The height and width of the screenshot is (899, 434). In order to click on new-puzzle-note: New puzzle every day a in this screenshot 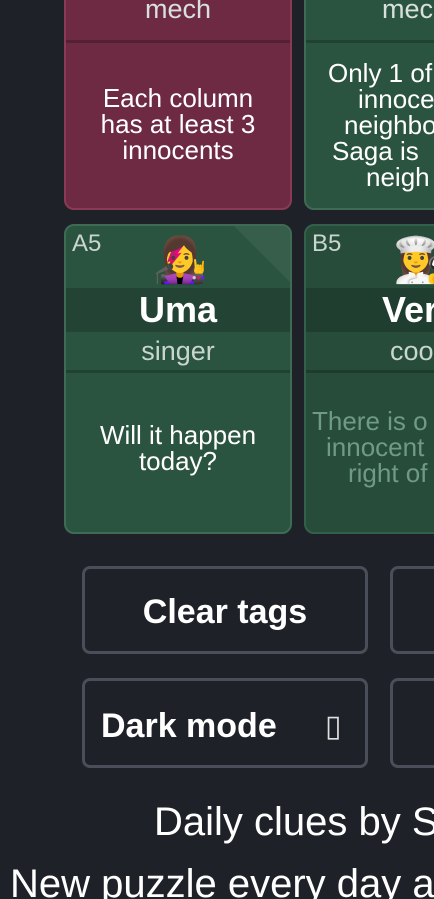, I will do `click(222, 880)`.